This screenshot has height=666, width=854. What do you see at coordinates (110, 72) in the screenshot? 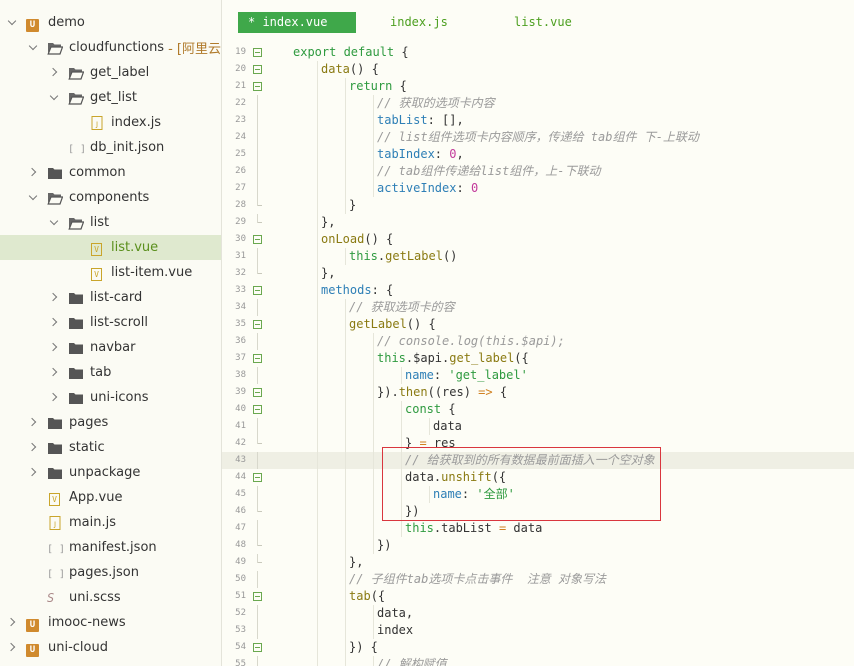
I see `tree-item-get-label: get_label` at bounding box center [110, 72].